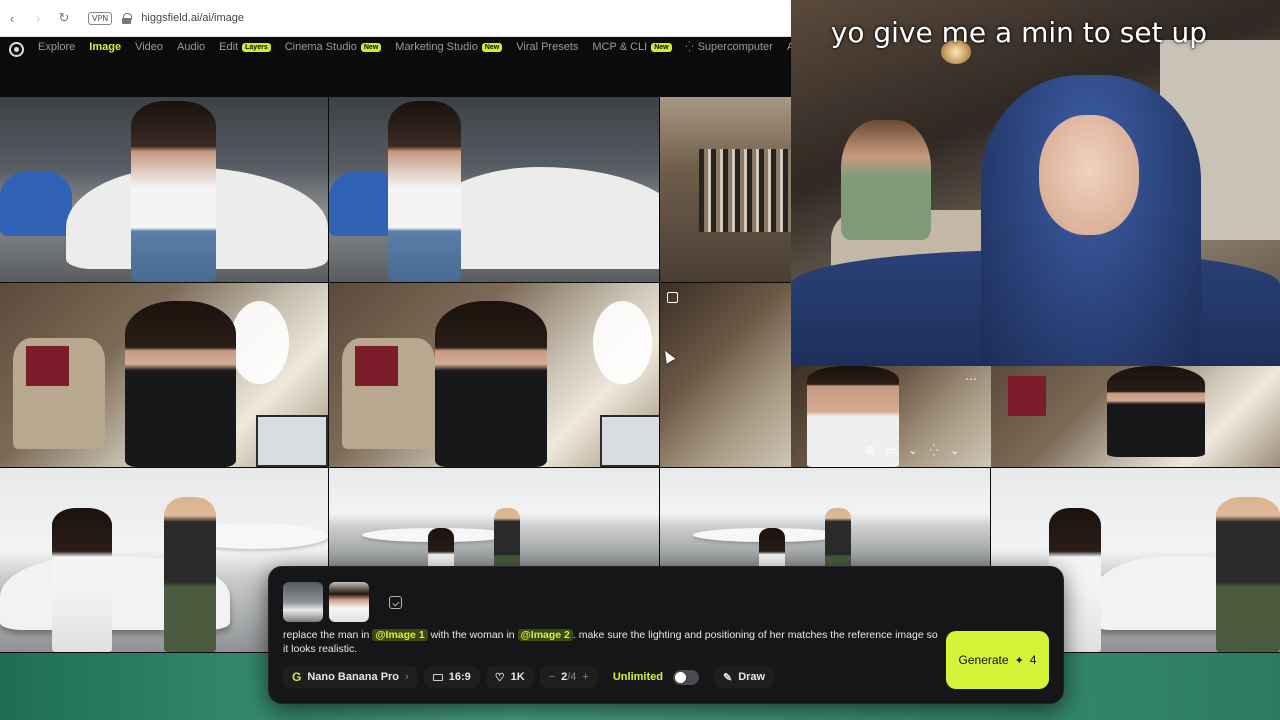  I want to click on prompt-text: with the woman in, so click(472, 635).